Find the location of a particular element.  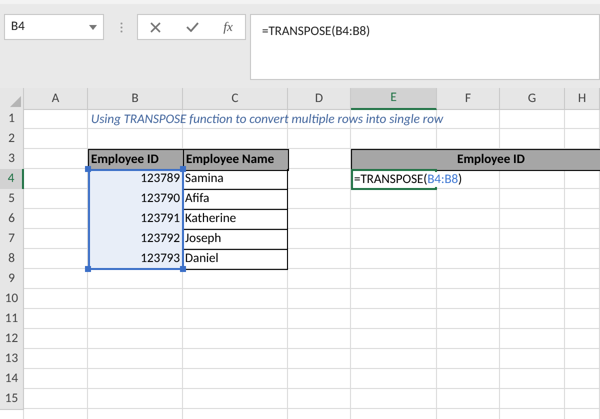

column-header: E is located at coordinates (394, 99).